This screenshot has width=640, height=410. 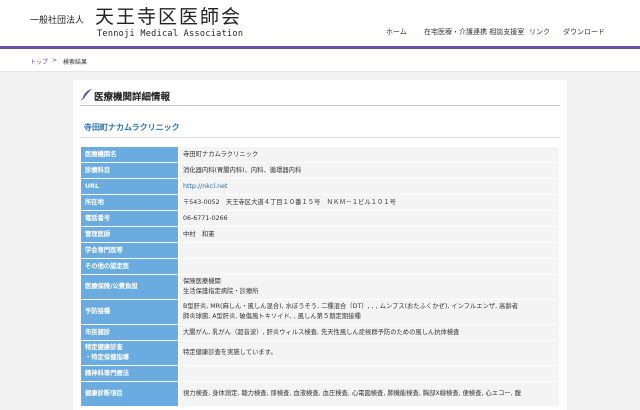 What do you see at coordinates (230, 352) in the screenshot?
I see `row-value-text: 特定健康診査を実施しています。` at bounding box center [230, 352].